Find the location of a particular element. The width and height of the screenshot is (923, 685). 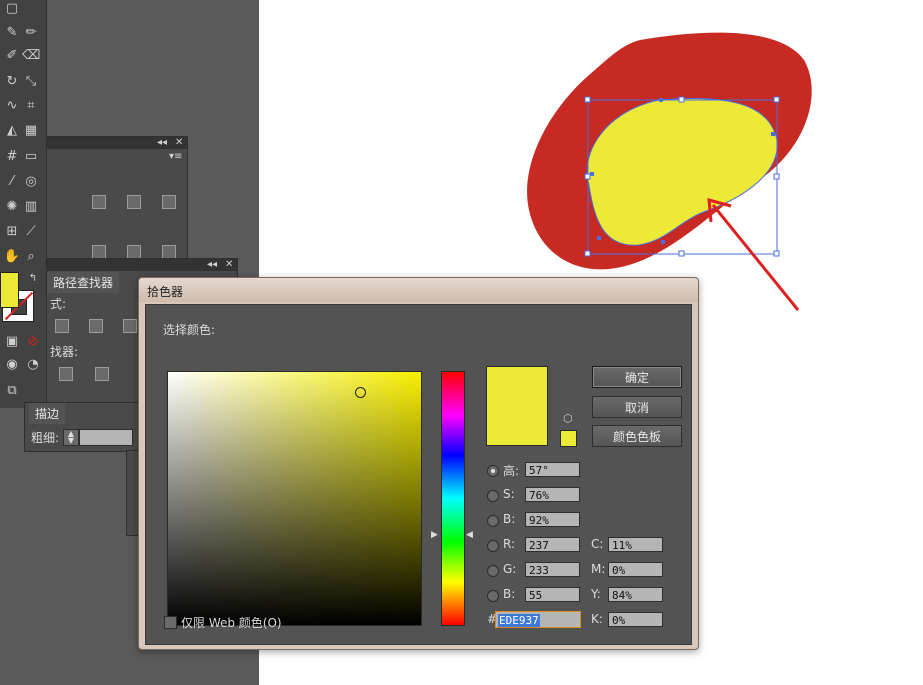

saturation-label: S: is located at coordinates (509, 494).